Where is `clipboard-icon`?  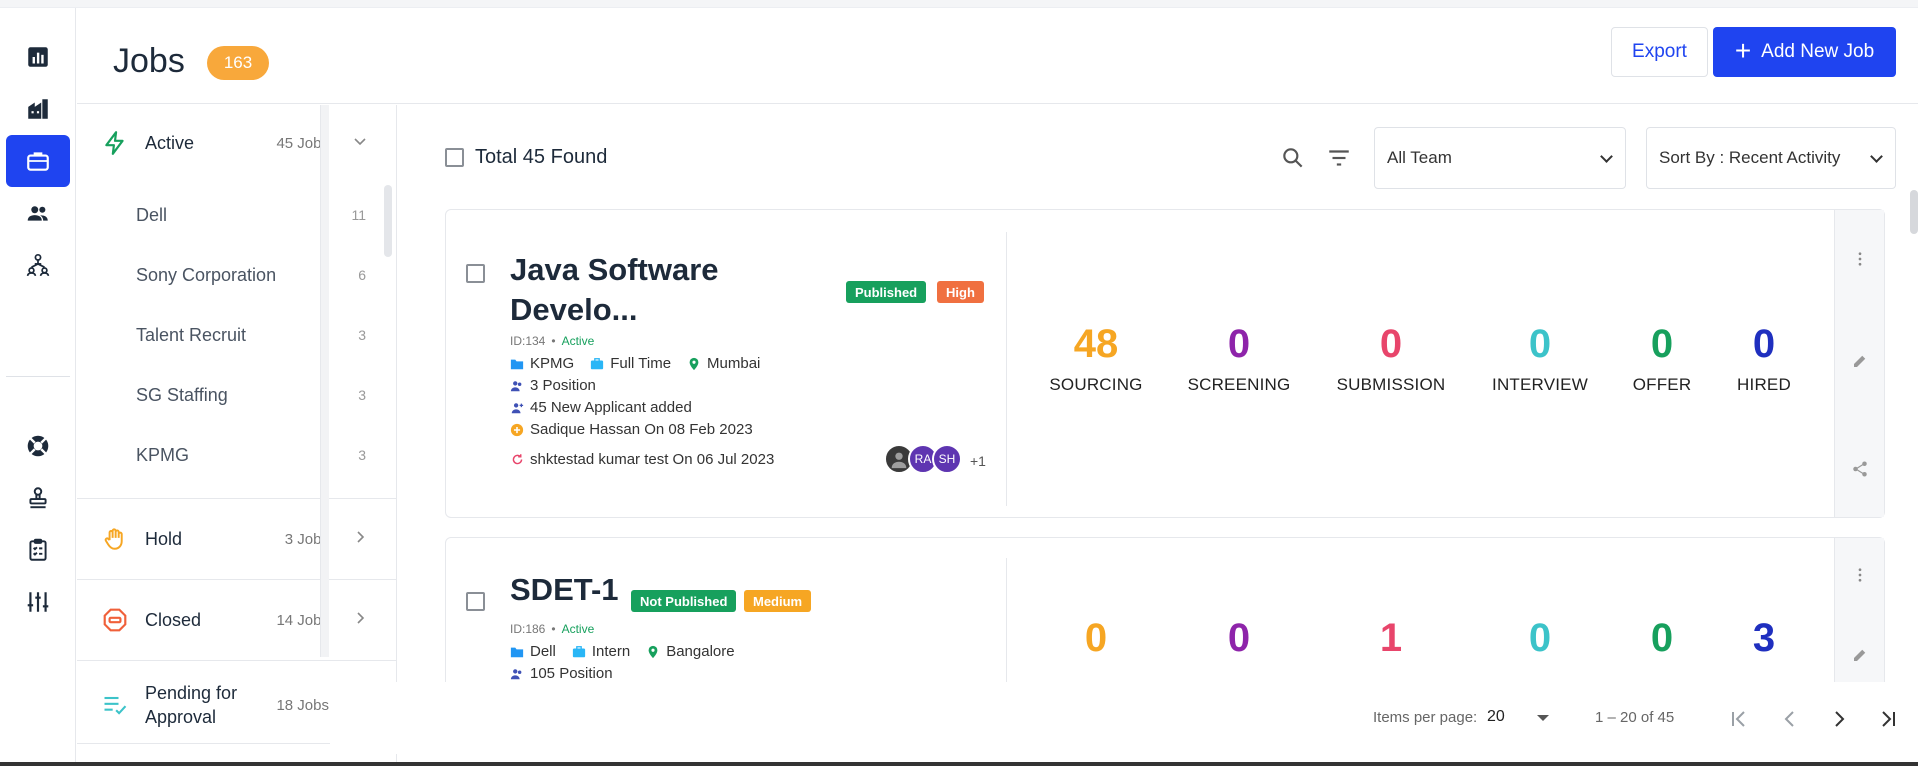
clipboard-icon is located at coordinates (38, 550).